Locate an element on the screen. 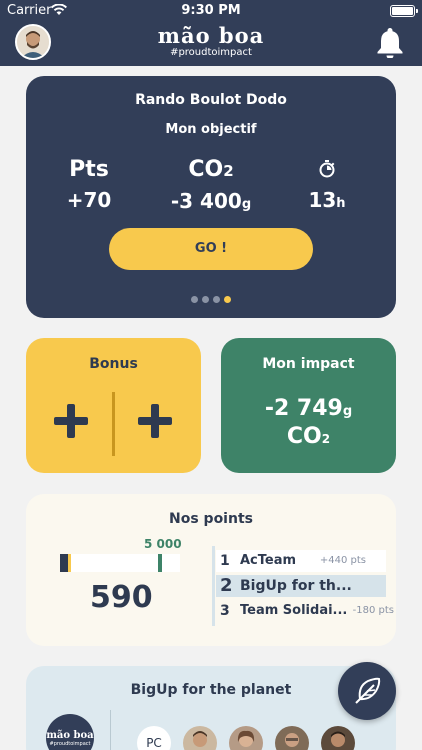  target-marker is located at coordinates (160, 563).